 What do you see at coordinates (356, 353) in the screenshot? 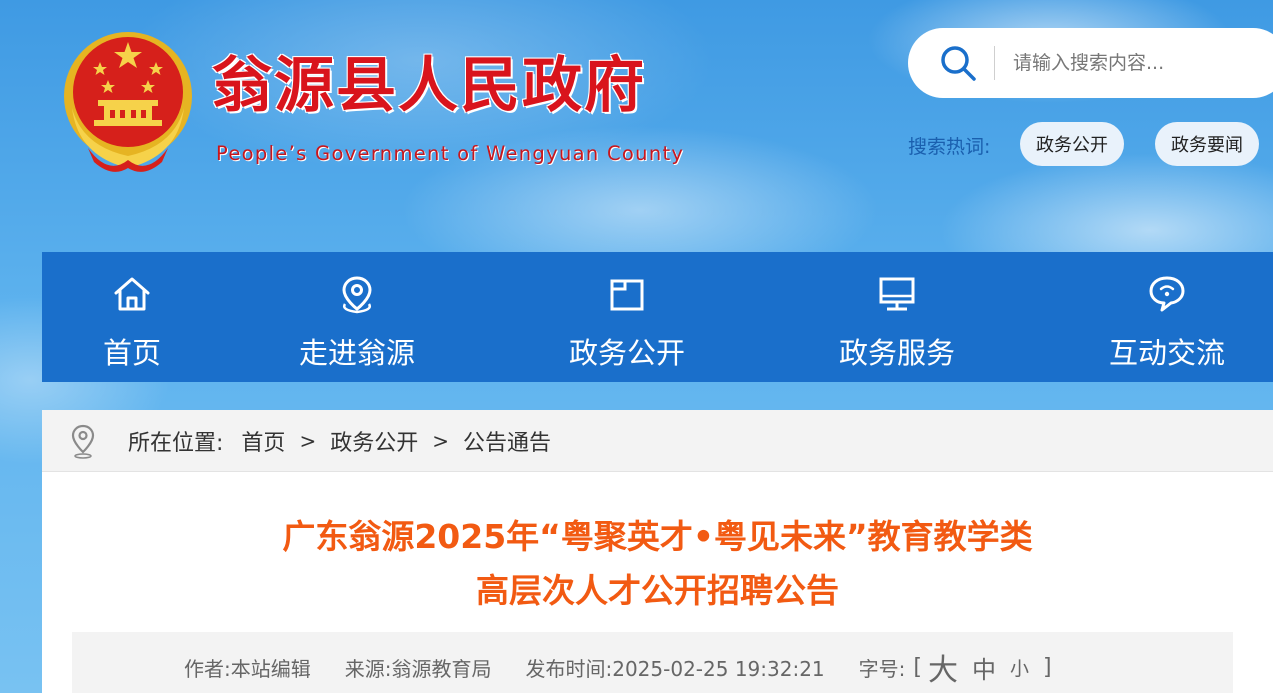
I see `nav-label-about: 走进翁源` at bounding box center [356, 353].